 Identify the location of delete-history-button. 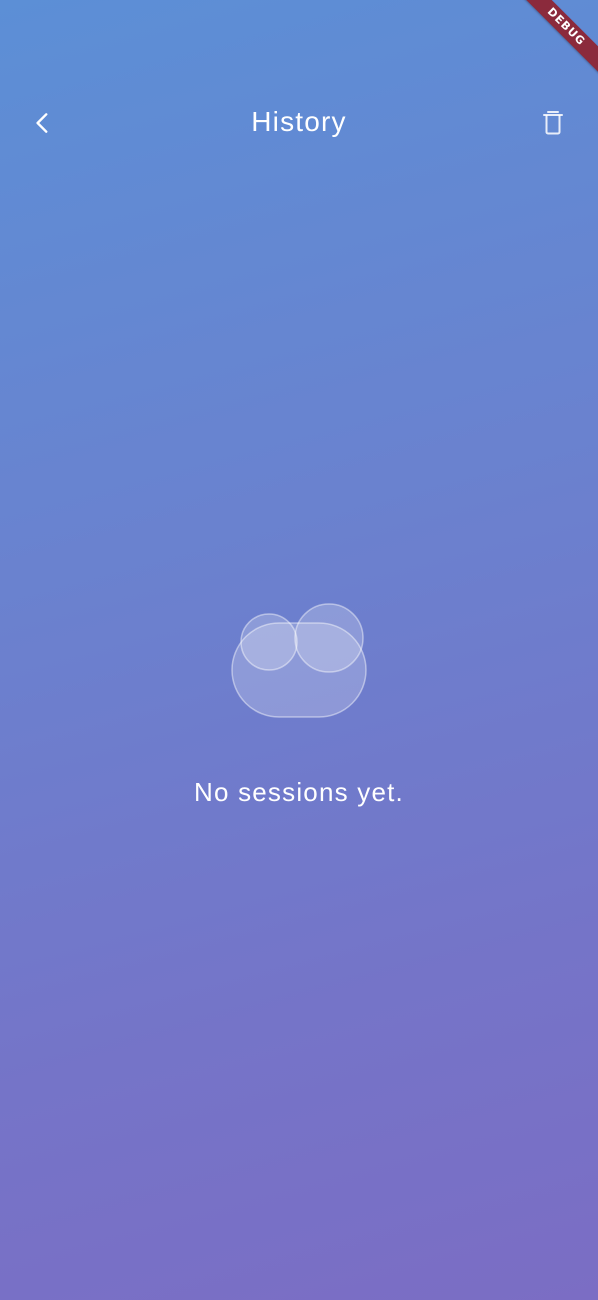
(553, 123).